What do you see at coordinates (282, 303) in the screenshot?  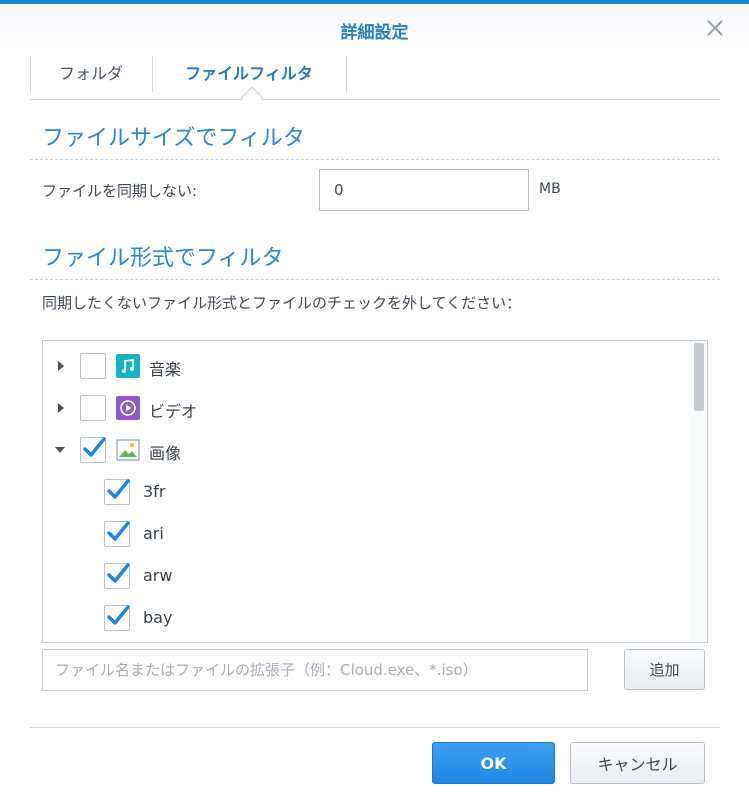 I see `type-filter-description: 同期したくないファイル形式とファイルのチェックを外してください：` at bounding box center [282, 303].